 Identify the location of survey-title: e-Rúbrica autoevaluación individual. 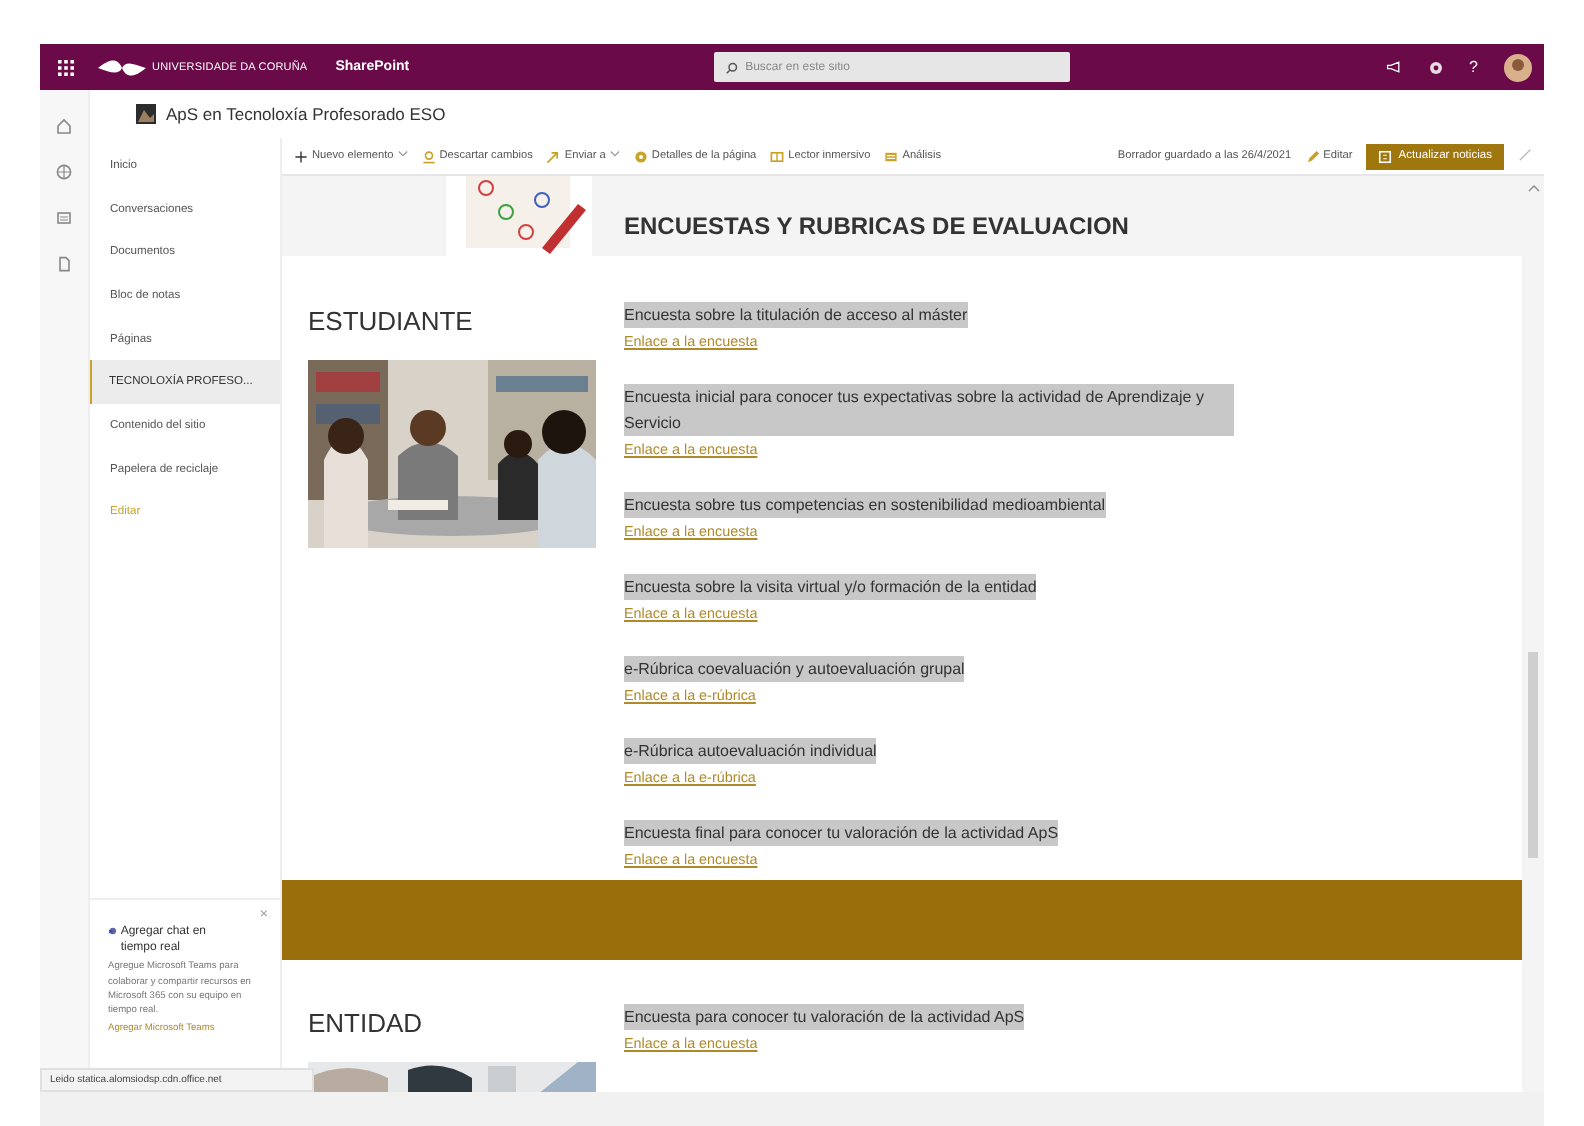
(750, 751).